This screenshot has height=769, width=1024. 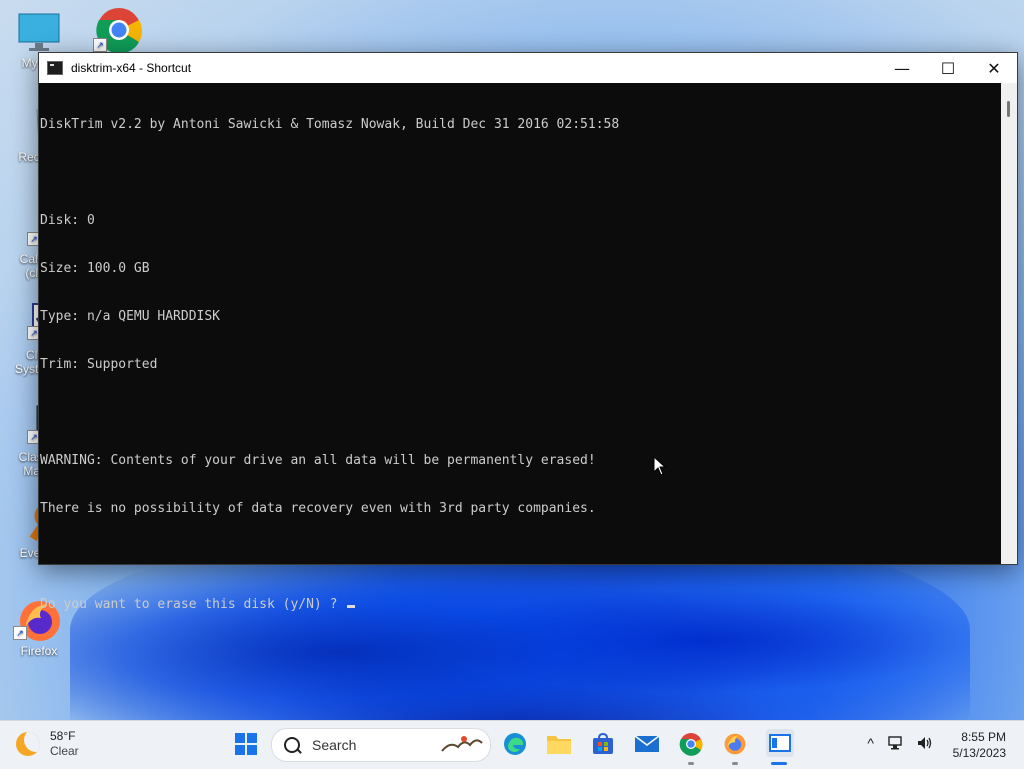 What do you see at coordinates (47, 744) in the screenshot?
I see `weather-widget: 58°F Clear` at bounding box center [47, 744].